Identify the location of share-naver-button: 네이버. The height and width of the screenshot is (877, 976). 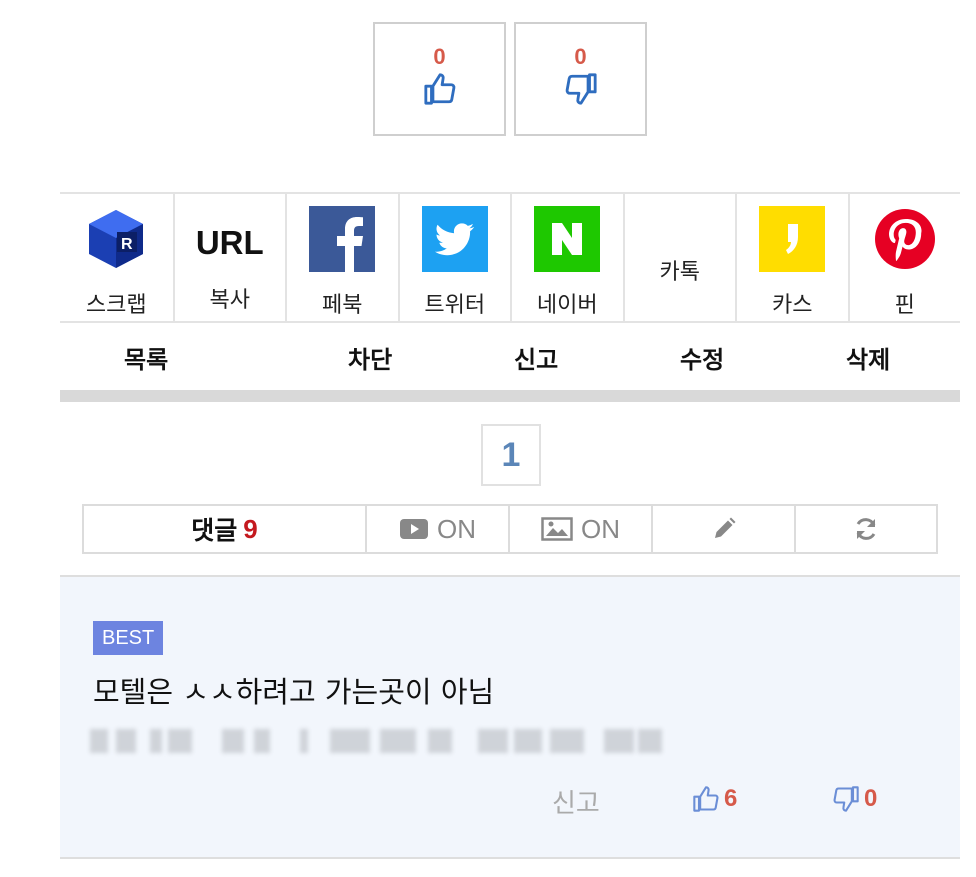
(566, 257).